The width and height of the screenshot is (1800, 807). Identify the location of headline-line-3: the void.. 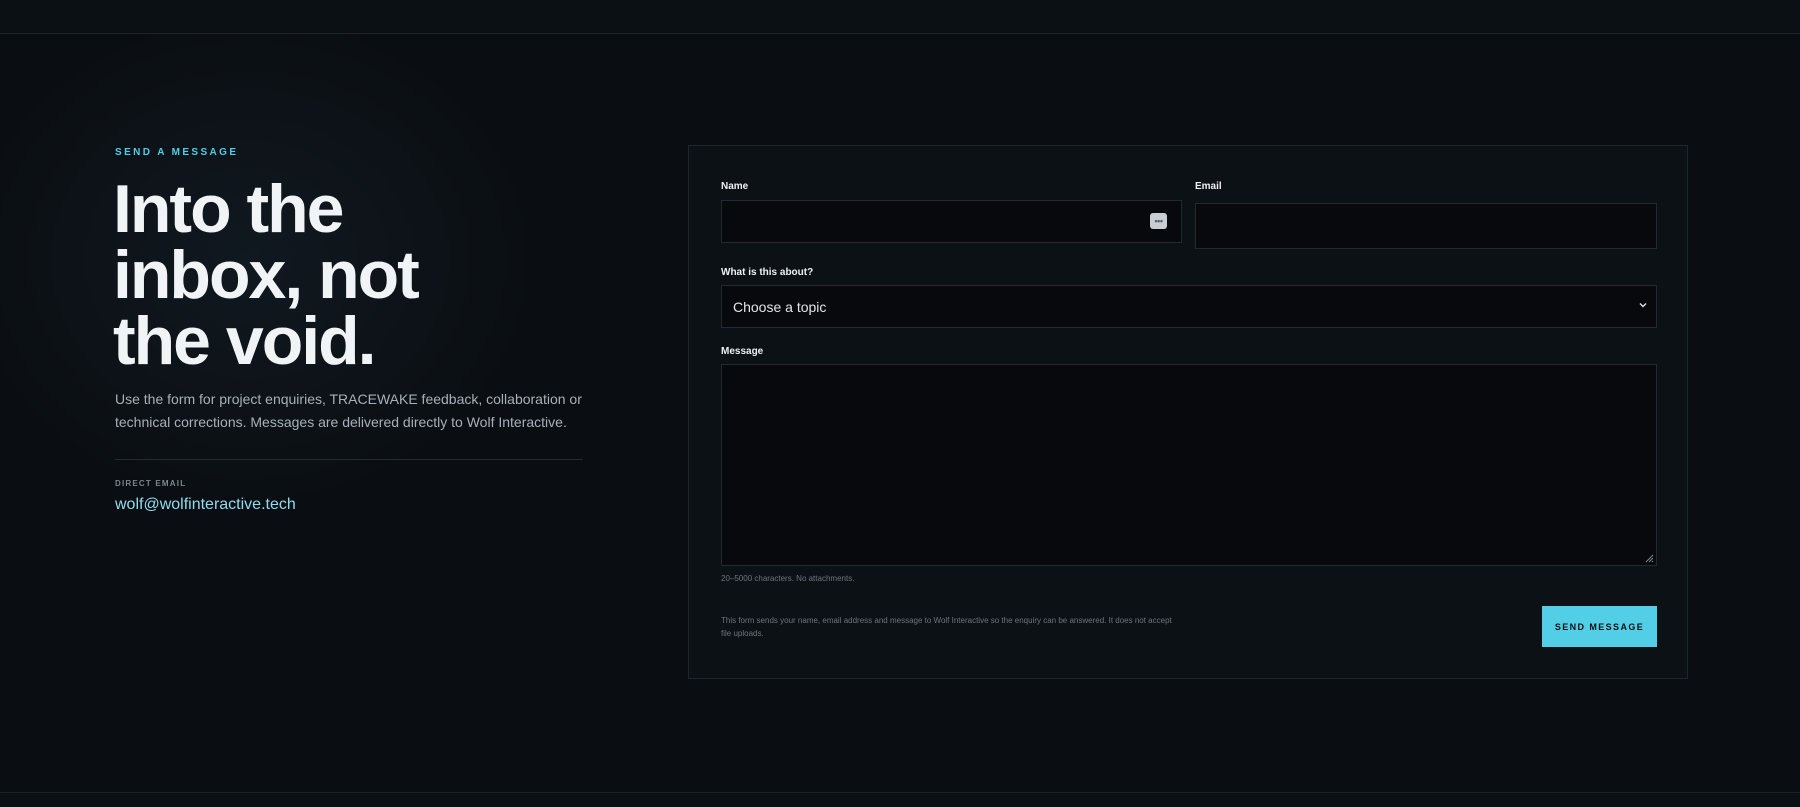
(245, 341).